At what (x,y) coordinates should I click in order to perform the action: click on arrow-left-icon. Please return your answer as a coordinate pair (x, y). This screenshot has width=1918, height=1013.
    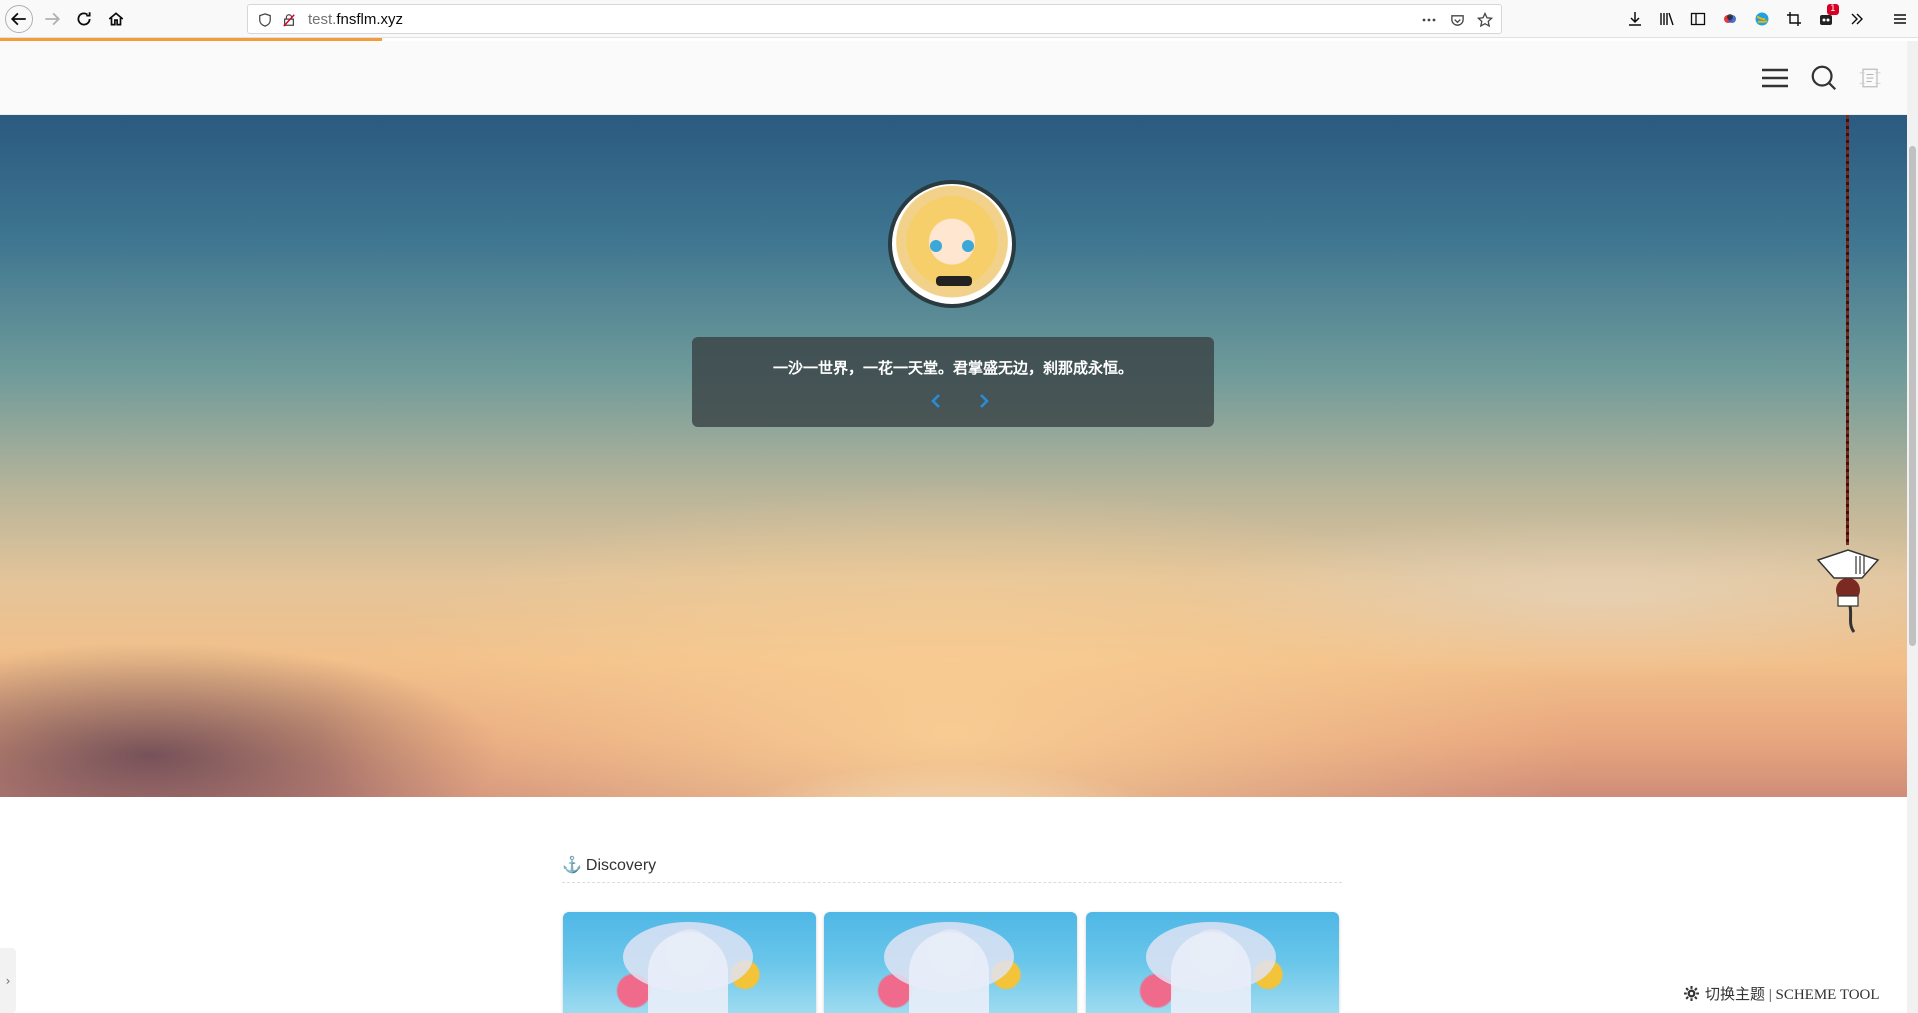
    Looking at the image, I should click on (18, 19).